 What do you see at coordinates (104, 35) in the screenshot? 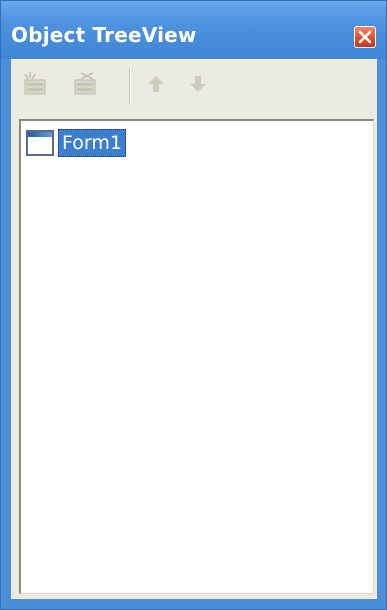
I see `window-title: Object TreeView` at bounding box center [104, 35].